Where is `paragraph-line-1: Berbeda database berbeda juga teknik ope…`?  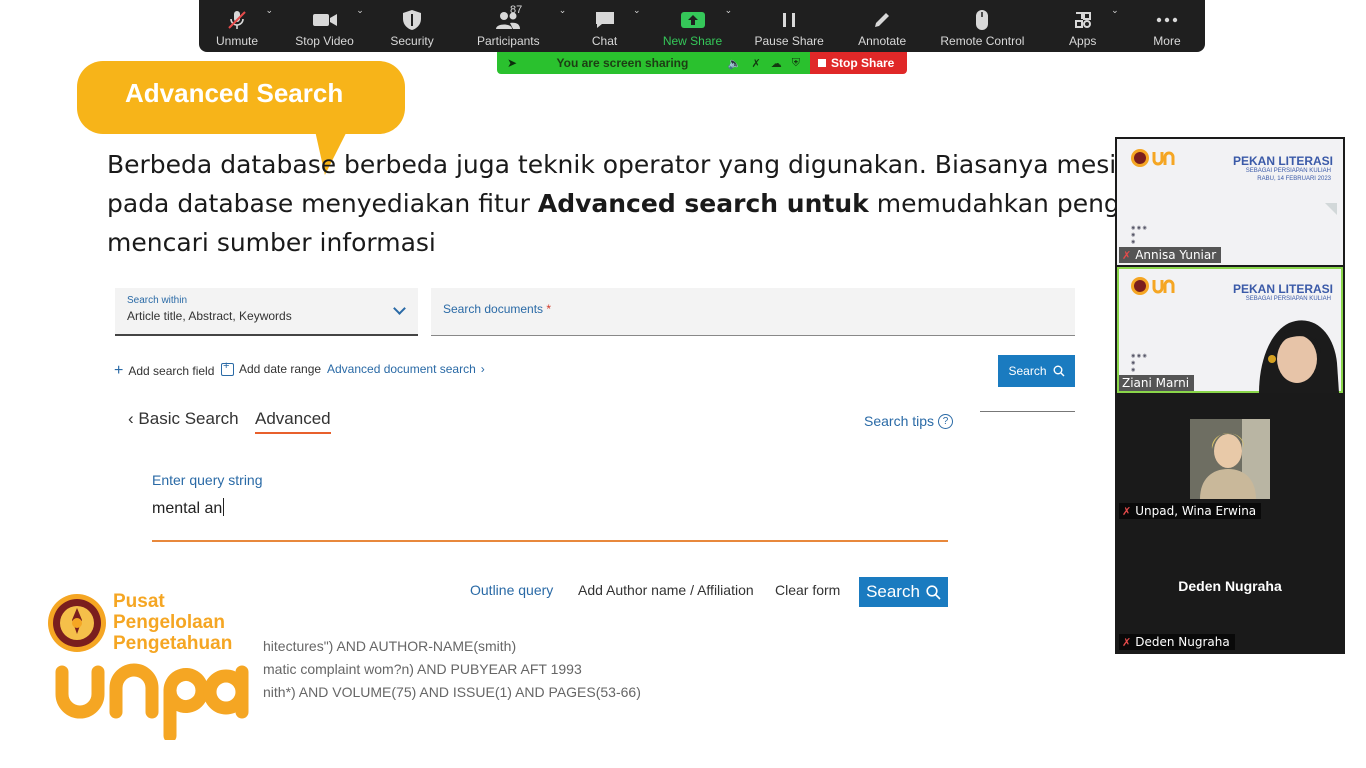
paragraph-line-1: Berbeda database berbeda juga teknik ope… is located at coordinates (612, 164).